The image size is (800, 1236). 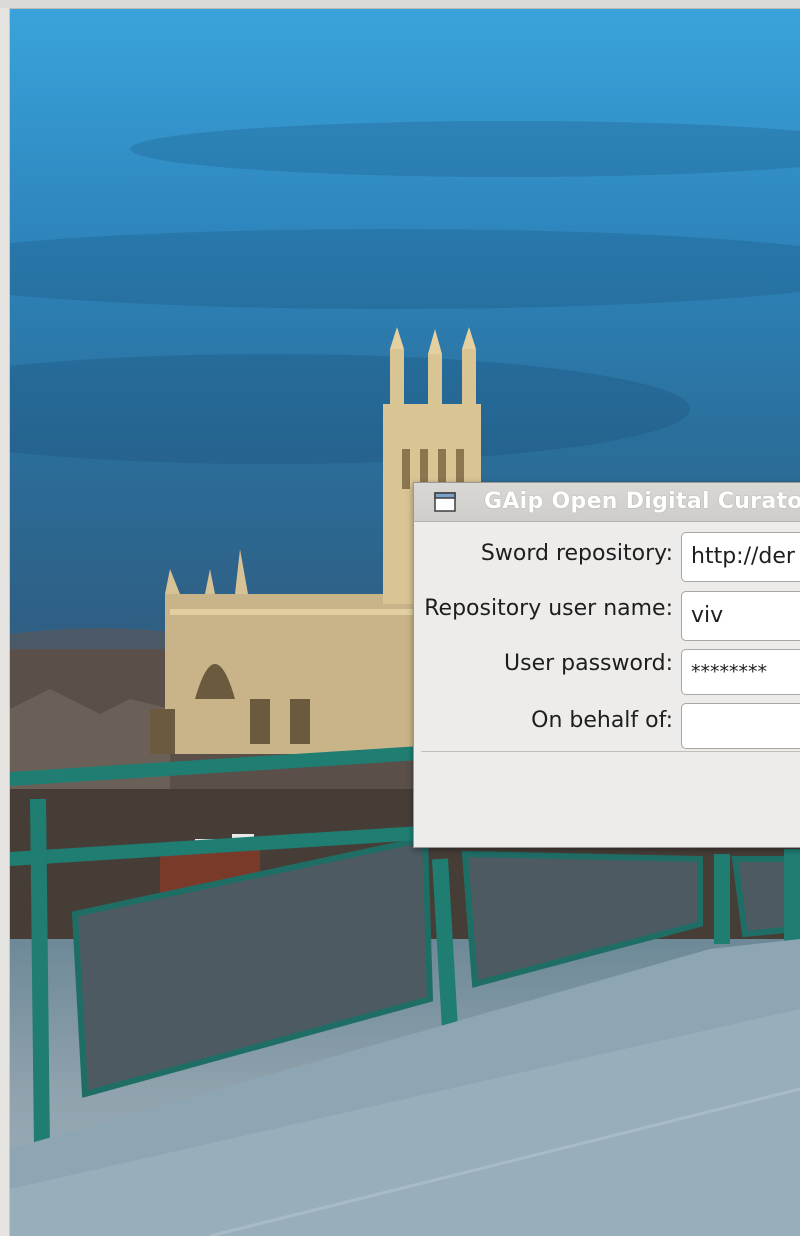 I want to click on on-behalf-of-label: On behalf of:, so click(x=602, y=720).